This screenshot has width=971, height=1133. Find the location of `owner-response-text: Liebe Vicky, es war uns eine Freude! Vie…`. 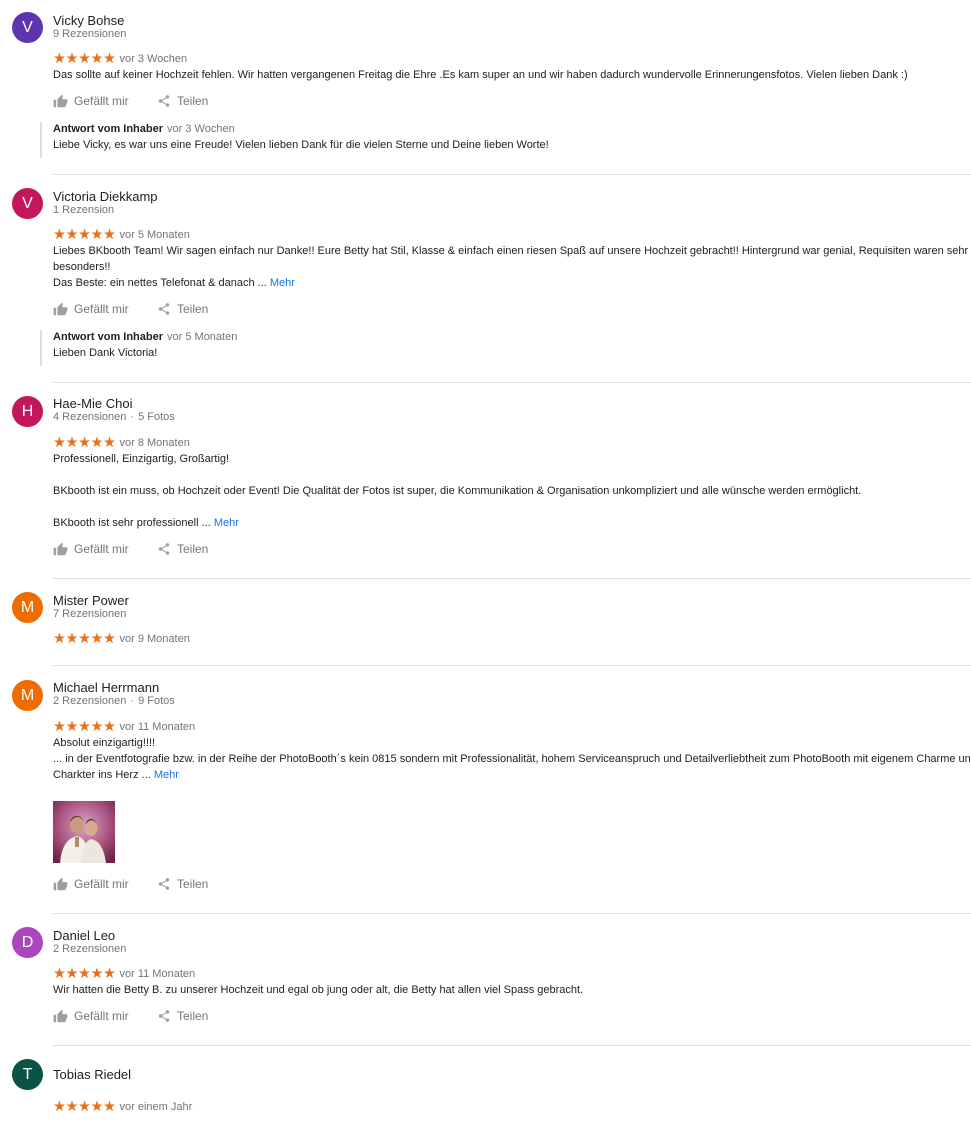

owner-response-text: Liebe Vicky, es war uns eine Freude! Vie… is located at coordinates (301, 145).